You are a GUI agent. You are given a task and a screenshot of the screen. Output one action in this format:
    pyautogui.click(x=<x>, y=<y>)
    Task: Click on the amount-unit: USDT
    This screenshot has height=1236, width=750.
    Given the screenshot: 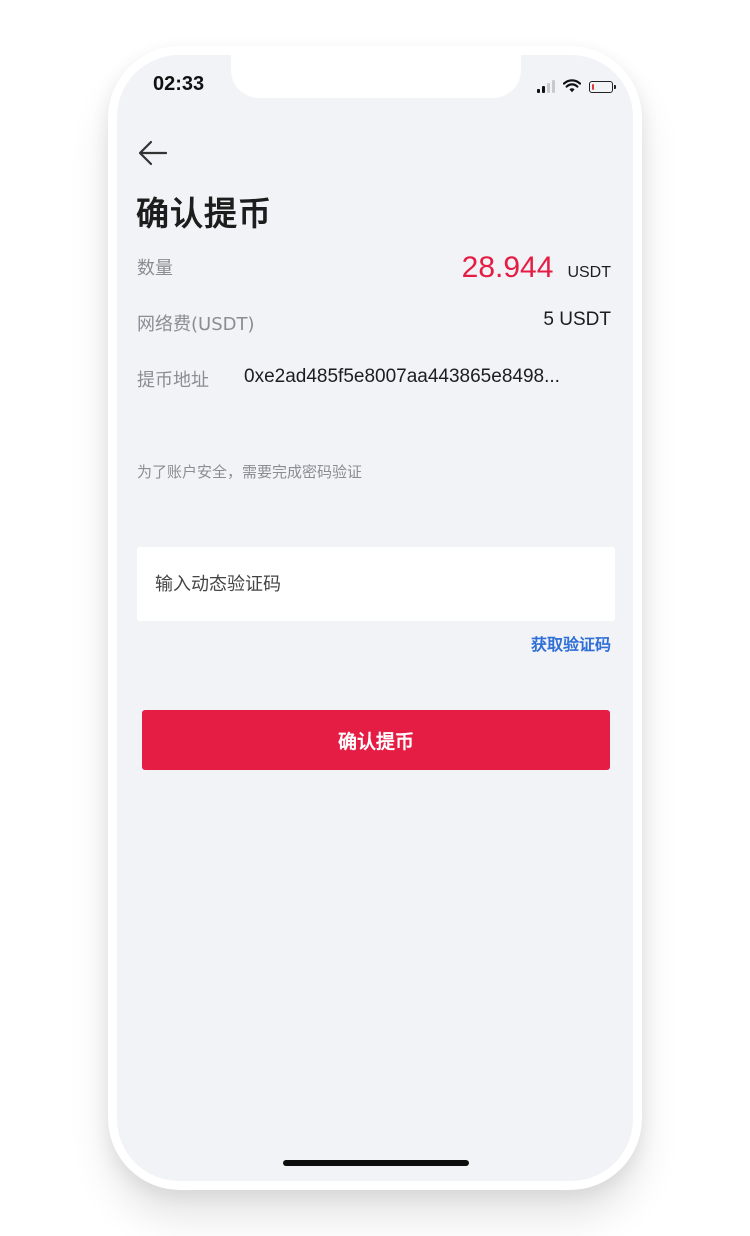 What is the action you would take?
    pyautogui.click(x=589, y=272)
    